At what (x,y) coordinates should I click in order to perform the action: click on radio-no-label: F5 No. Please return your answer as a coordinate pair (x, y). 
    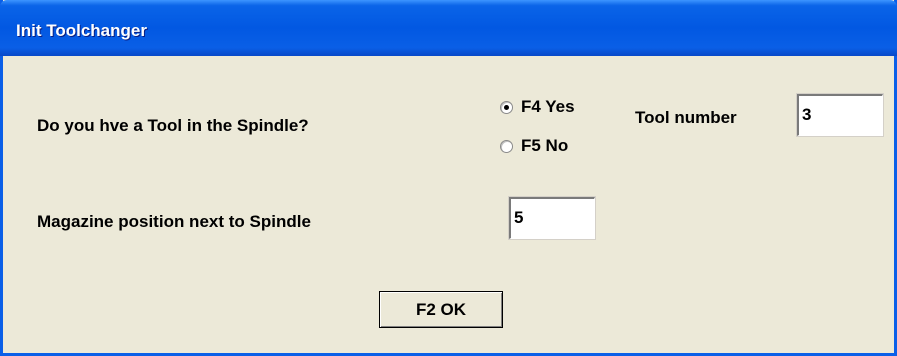
    Looking at the image, I should click on (544, 146).